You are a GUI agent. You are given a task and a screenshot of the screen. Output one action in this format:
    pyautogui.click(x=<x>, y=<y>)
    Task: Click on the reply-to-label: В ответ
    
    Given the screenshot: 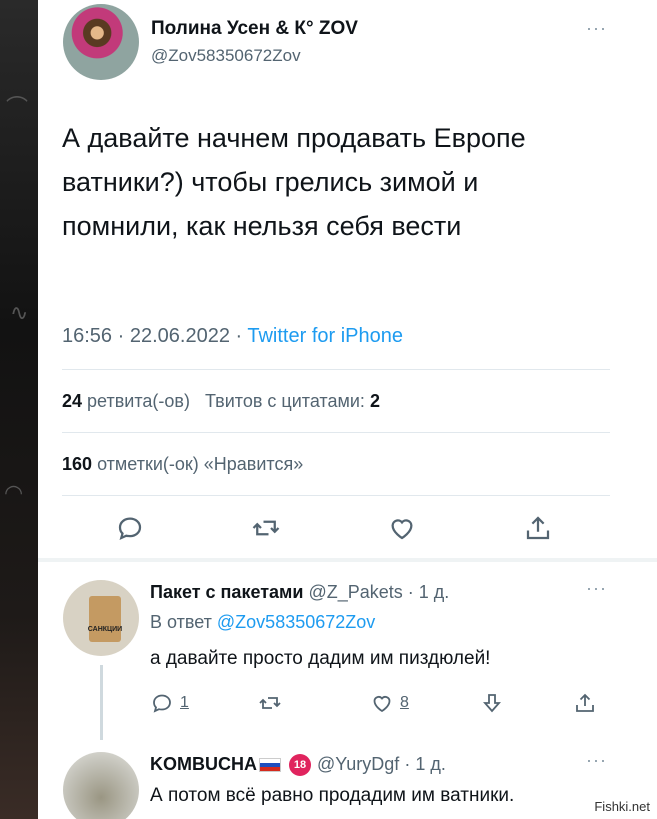 What is the action you would take?
    pyautogui.click(x=181, y=622)
    